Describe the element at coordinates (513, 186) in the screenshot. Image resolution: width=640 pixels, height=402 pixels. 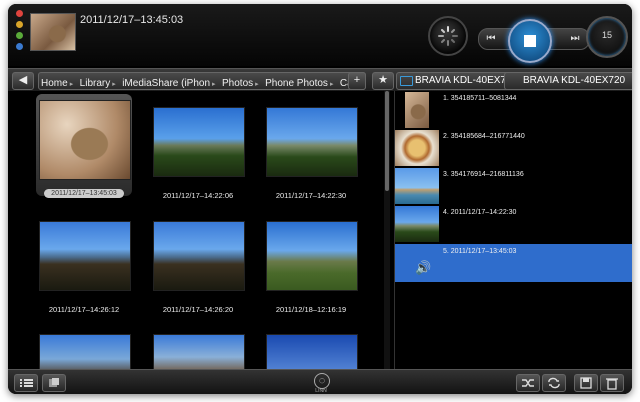
I see `playlist-item: 3. 354176914–216811136` at that location.